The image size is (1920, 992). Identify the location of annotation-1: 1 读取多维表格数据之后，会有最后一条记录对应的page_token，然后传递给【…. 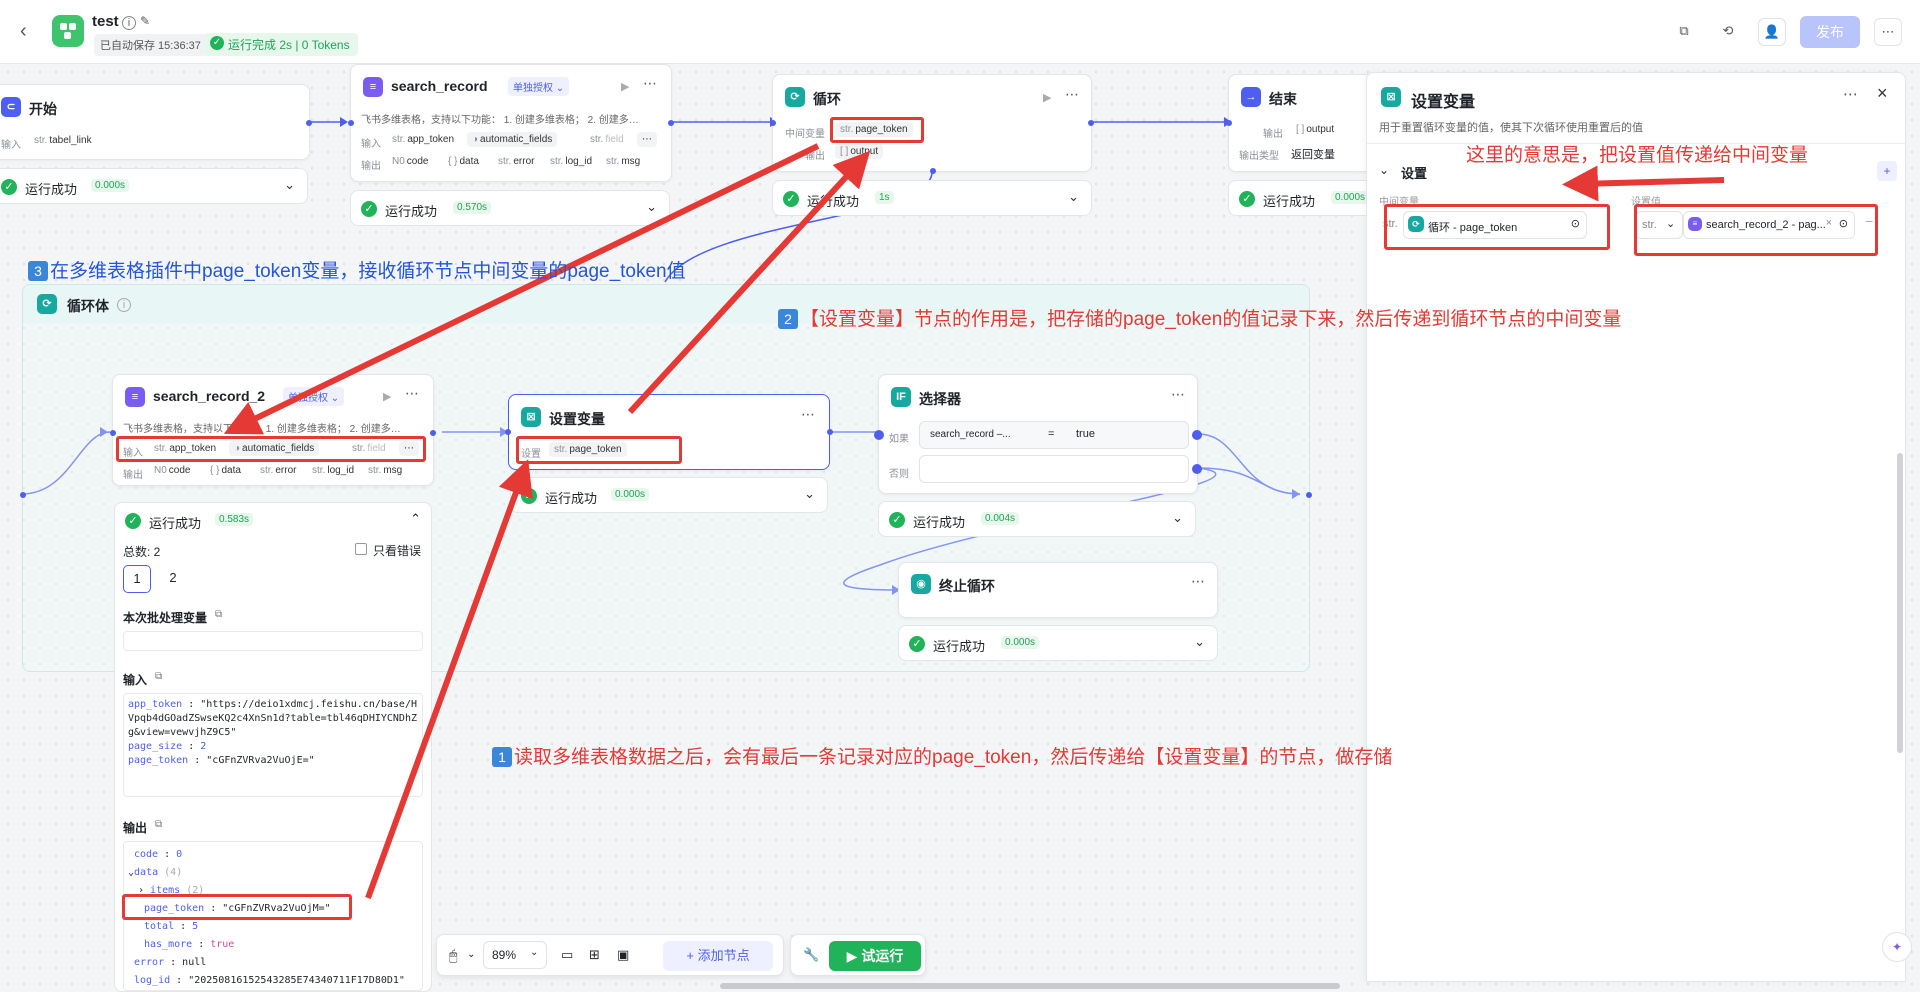
(942, 755).